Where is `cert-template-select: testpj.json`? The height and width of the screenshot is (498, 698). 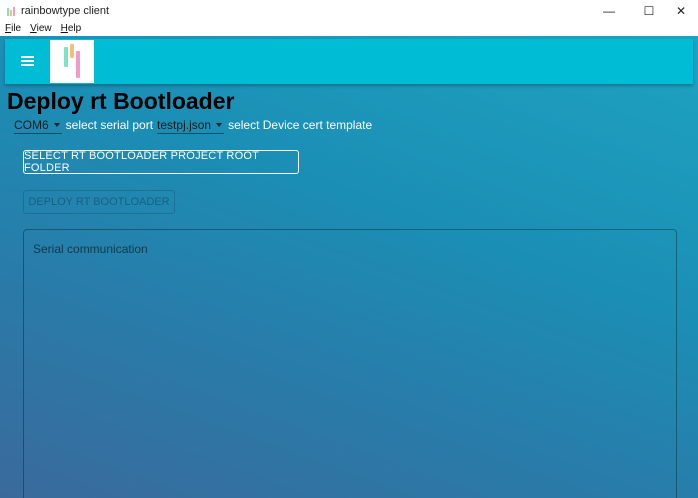 cert-template-select: testpj.json is located at coordinates (191, 125).